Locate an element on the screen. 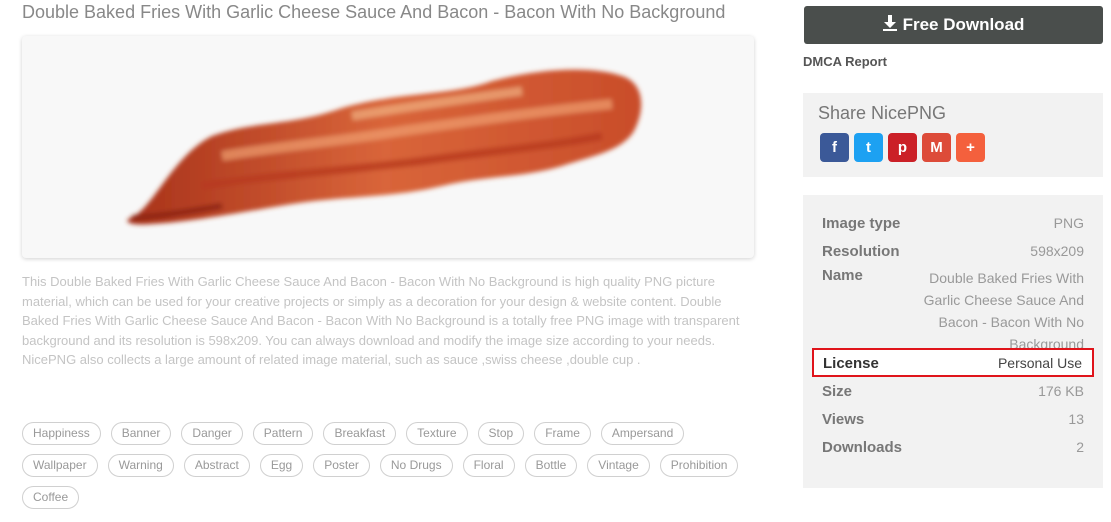 This screenshot has width=1111, height=522. tag-pill: Stop is located at coordinates (501, 433).